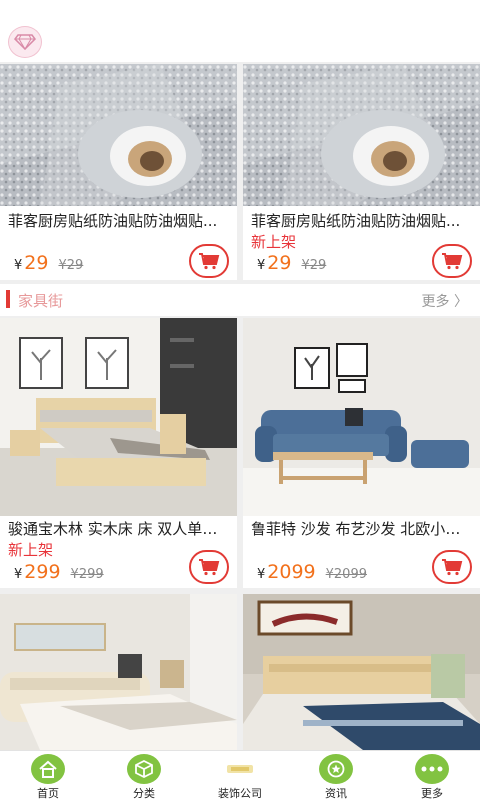 The height and width of the screenshot is (800, 480). Describe the element at coordinates (42, 572) in the screenshot. I see `price: 299` at that location.